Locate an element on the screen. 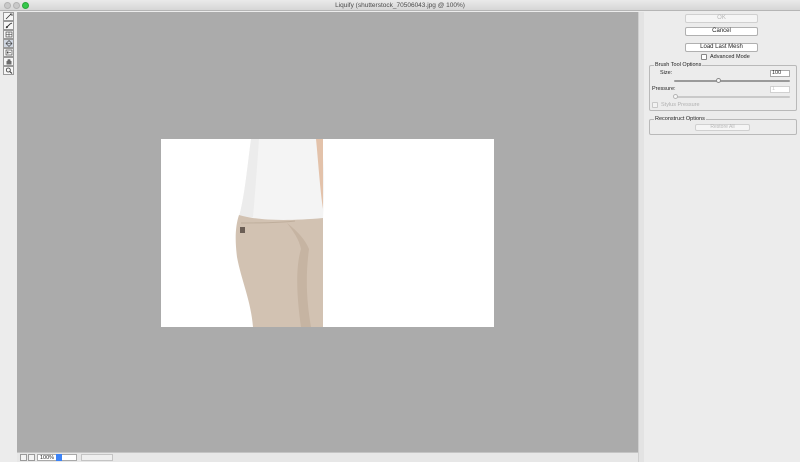 This screenshot has height=462, width=800. pressure-slider-track is located at coordinates (732, 97).